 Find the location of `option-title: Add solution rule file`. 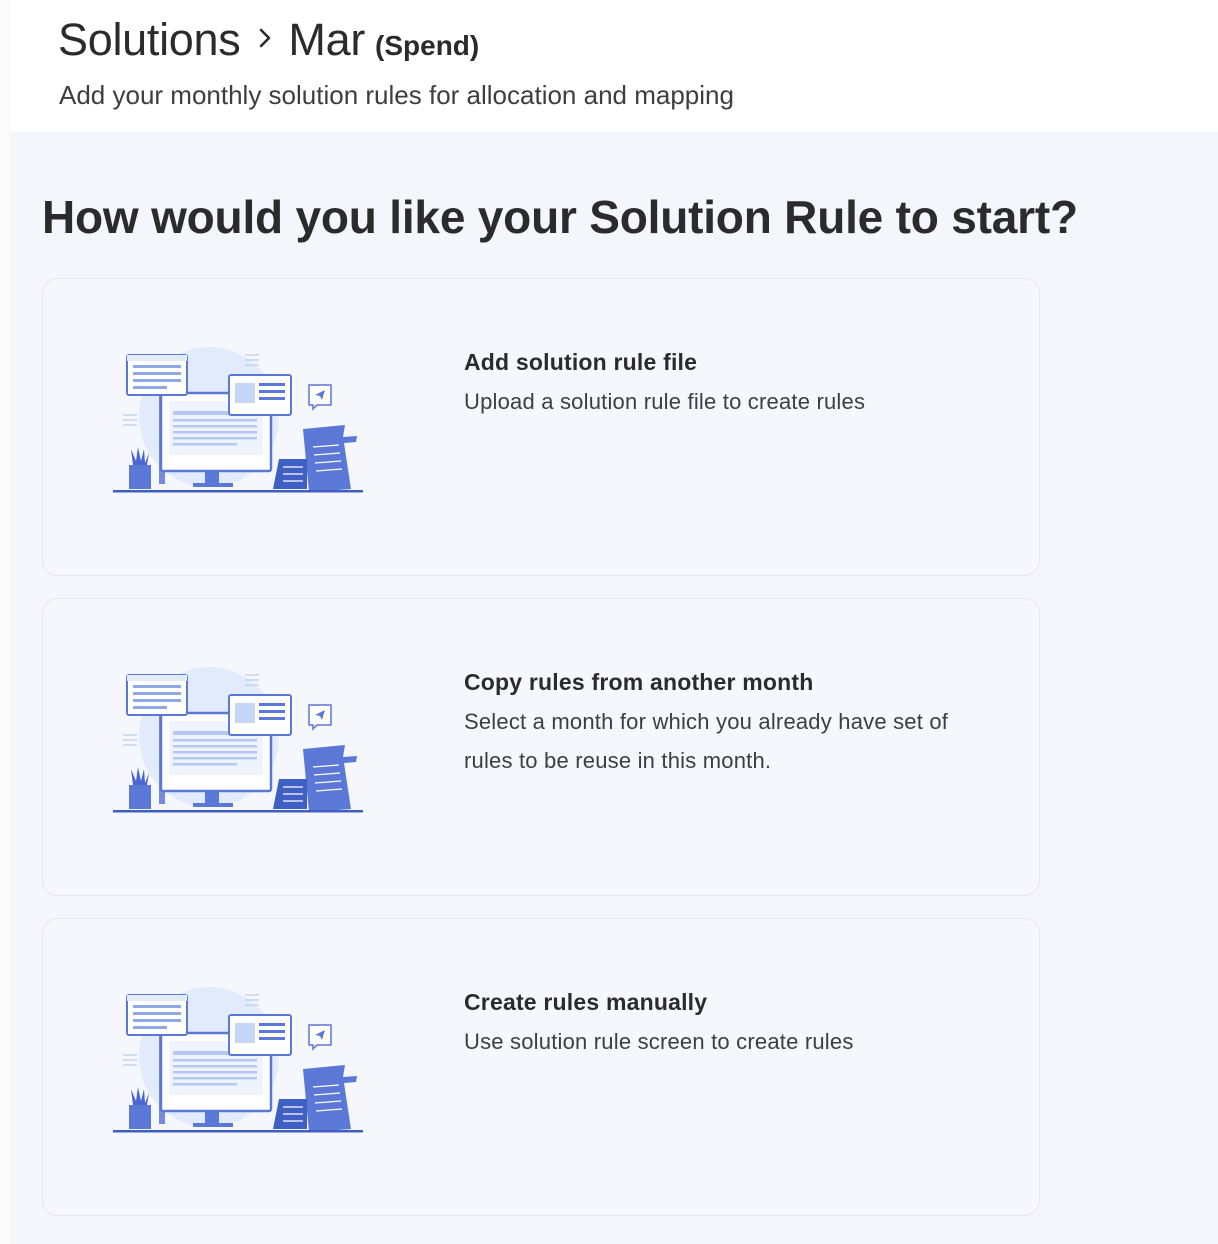

option-title: Add solution rule file is located at coordinates (581, 362).